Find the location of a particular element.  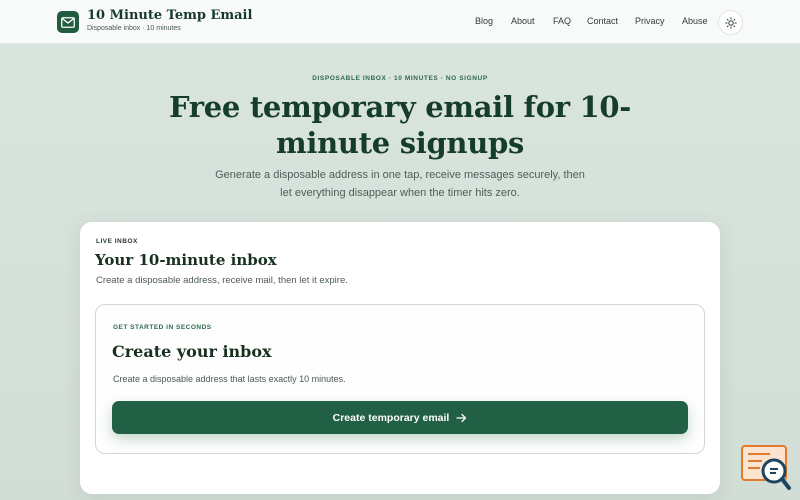

create-temporary-email-button: Create temporary email is located at coordinates (400, 417).